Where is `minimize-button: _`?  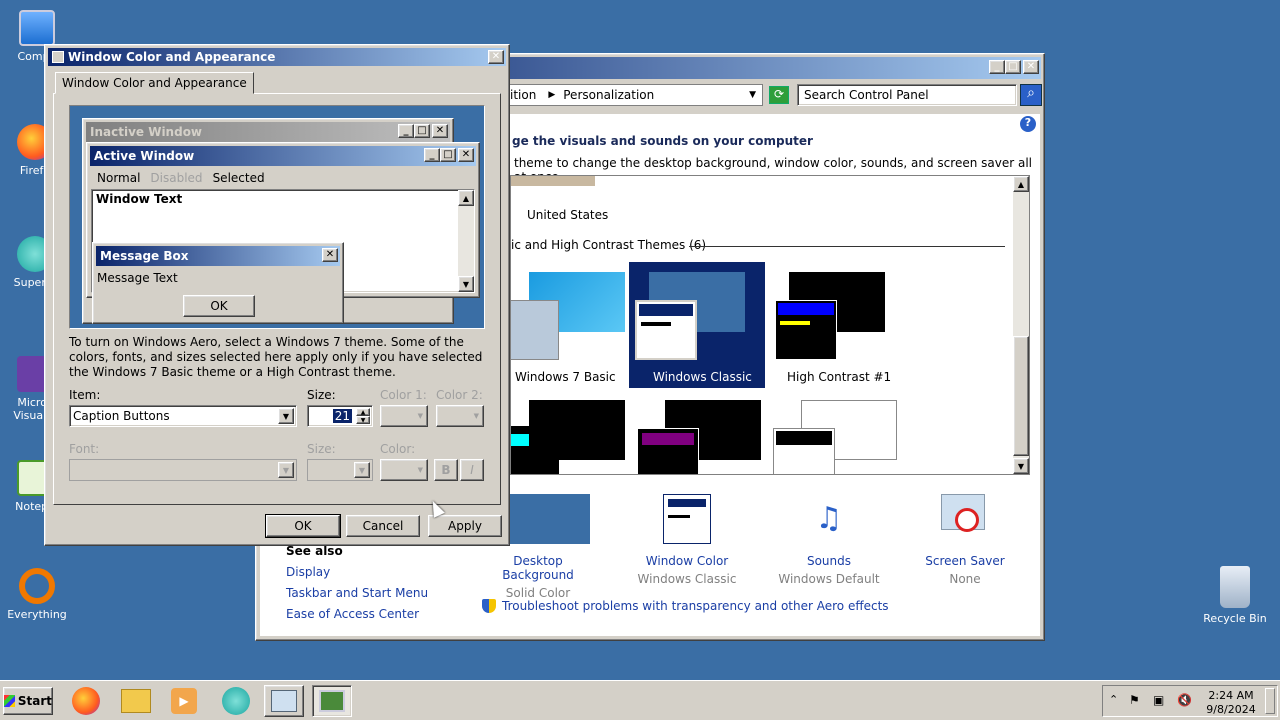
minimize-button: _ is located at coordinates (997, 67).